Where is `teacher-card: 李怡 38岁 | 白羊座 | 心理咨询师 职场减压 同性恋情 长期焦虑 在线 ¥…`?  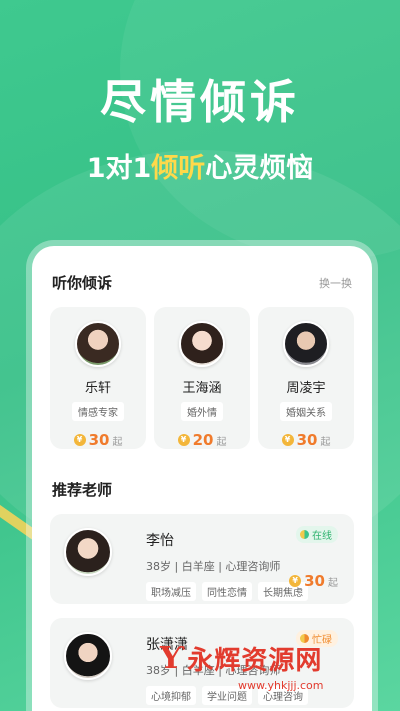
teacher-card: 李怡 38岁 | 白羊座 | 心理咨询师 职场减压 同性恋情 长期焦虑 在线 ¥… is located at coordinates (202, 559).